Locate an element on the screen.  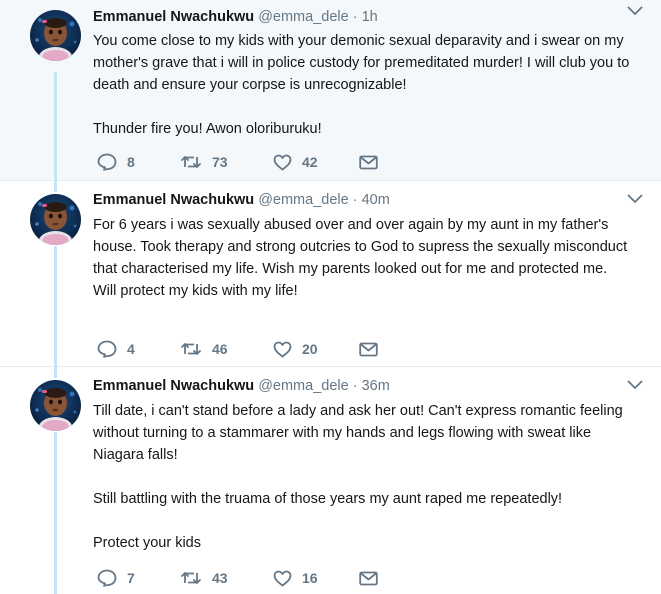
like-count: 42 is located at coordinates (310, 162).